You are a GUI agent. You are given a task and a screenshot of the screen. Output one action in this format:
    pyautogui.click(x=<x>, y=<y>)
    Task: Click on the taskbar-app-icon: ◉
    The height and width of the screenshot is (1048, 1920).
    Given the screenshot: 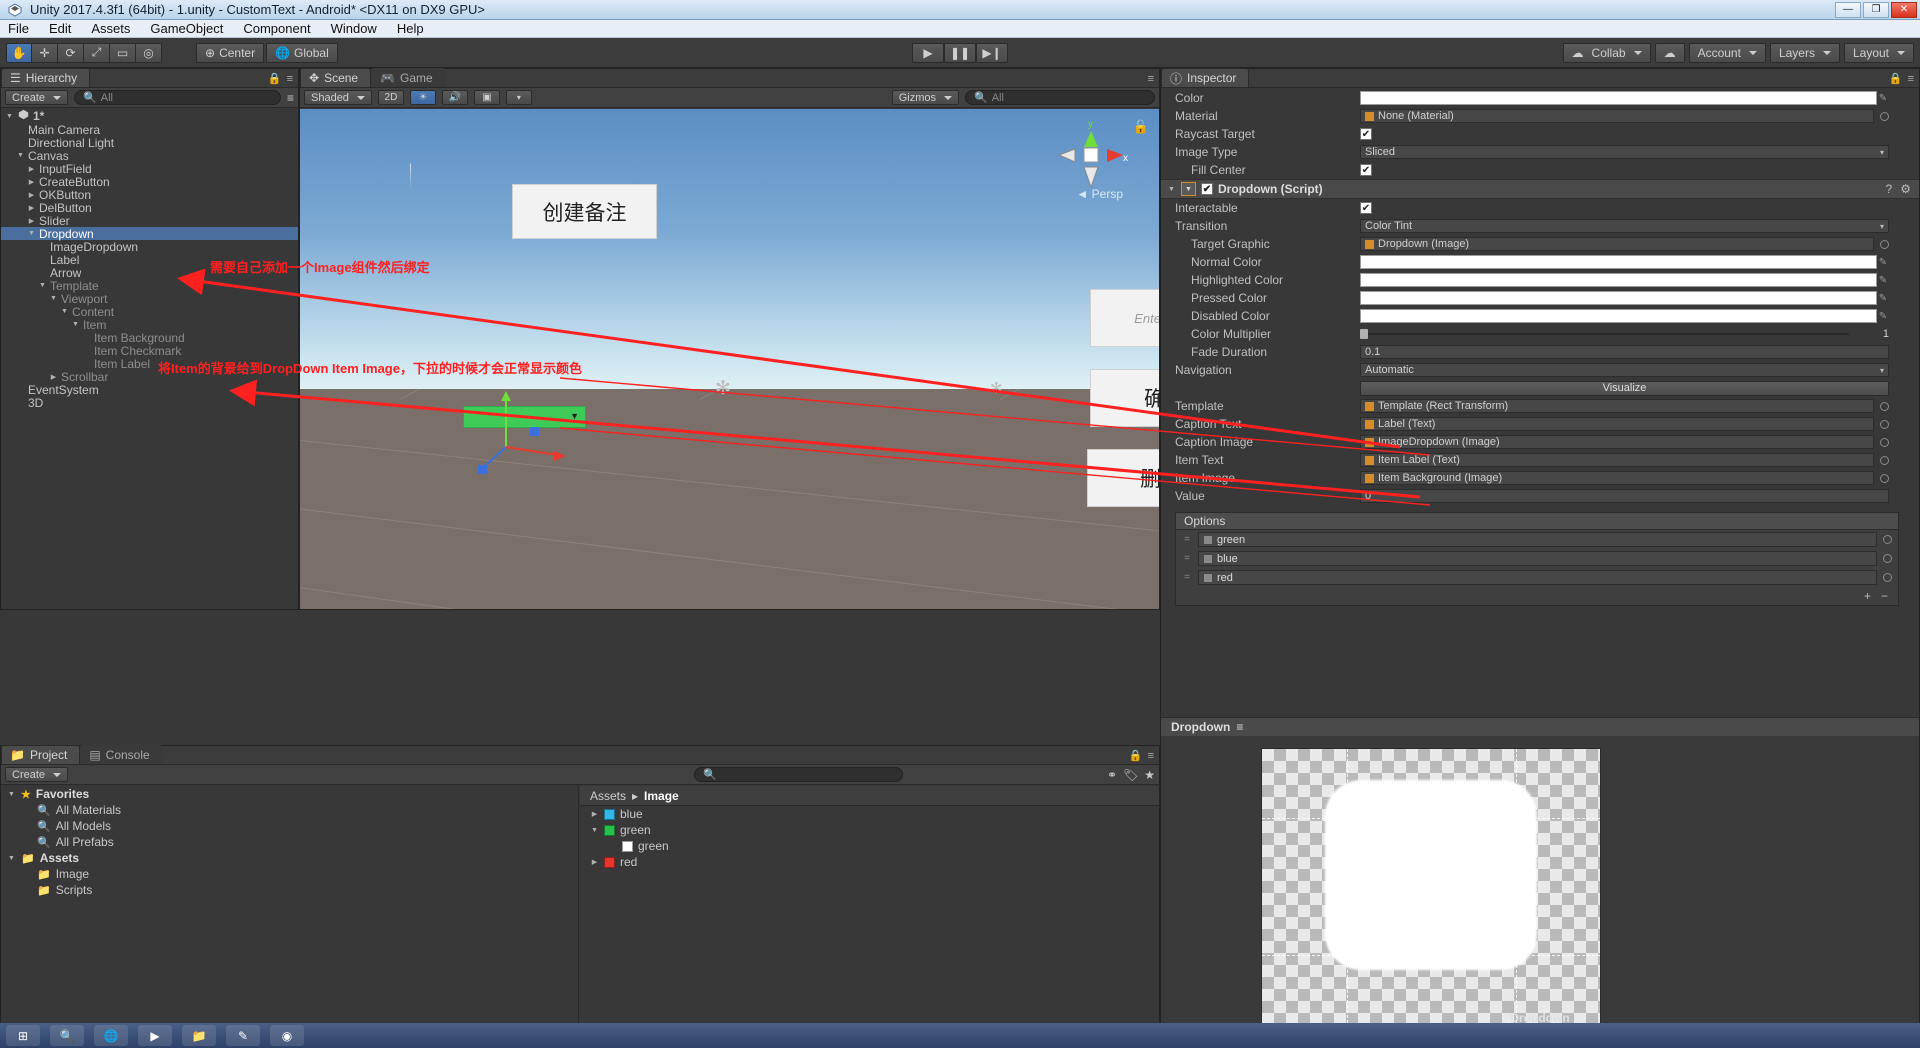 What is the action you would take?
    pyautogui.click(x=287, y=1035)
    